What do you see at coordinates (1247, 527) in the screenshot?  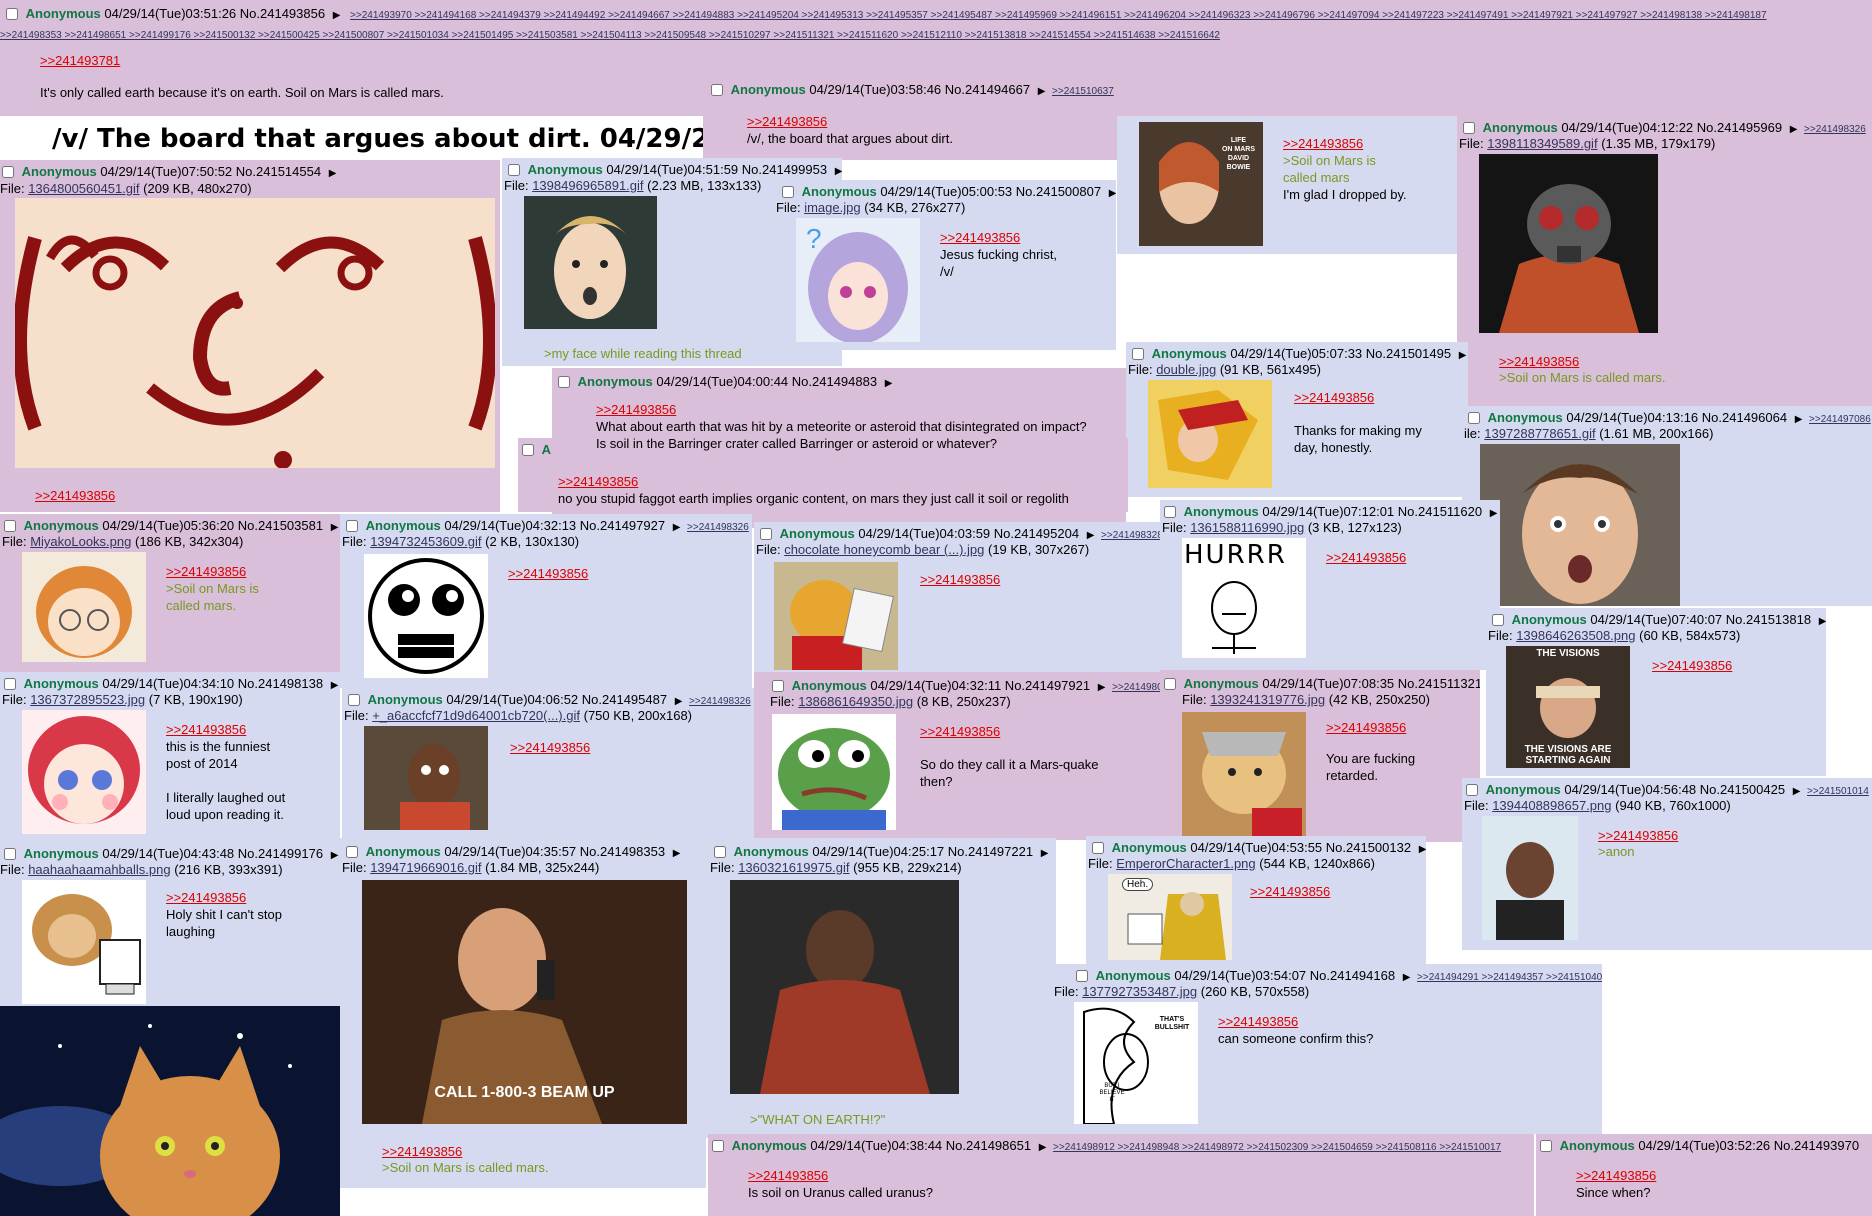 I see `file-link: 1361588116990.jpg` at bounding box center [1247, 527].